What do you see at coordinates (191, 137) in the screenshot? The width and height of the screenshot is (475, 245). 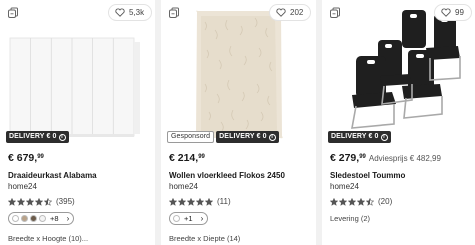 I see `sponsored-badge: Gesponsord` at bounding box center [191, 137].